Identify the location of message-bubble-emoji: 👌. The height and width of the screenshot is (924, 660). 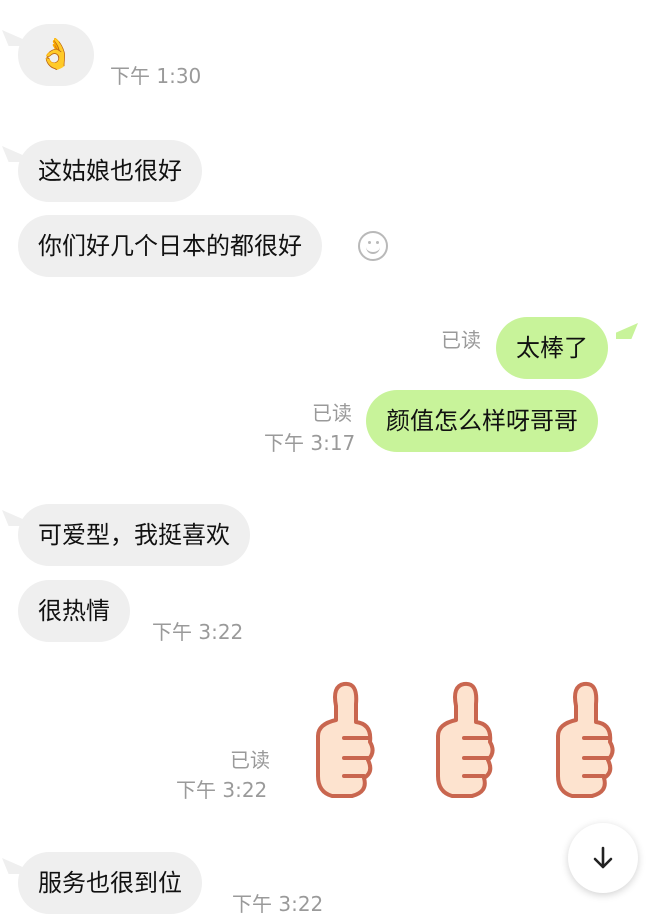
(56, 55).